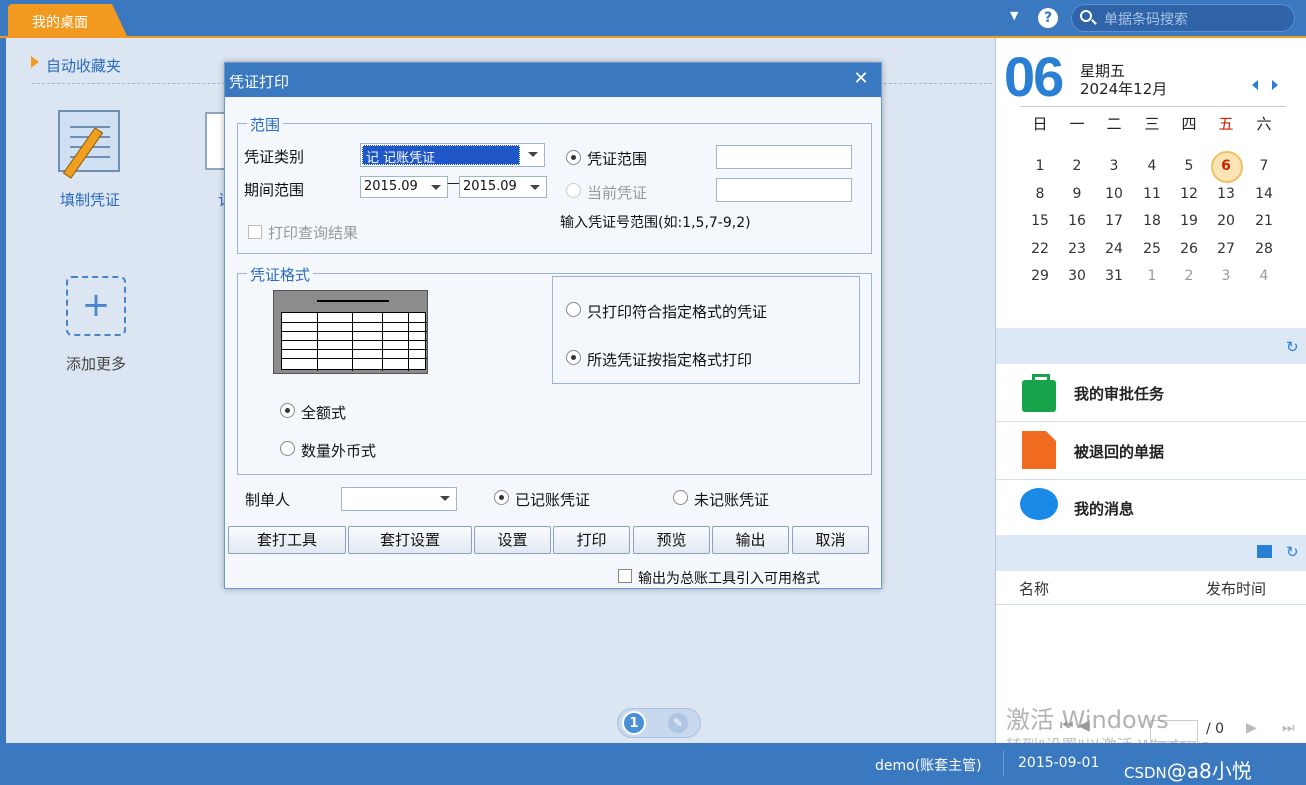  Describe the element at coordinates (1152, 249) in the screenshot. I see `calendar-day: 25` at that location.